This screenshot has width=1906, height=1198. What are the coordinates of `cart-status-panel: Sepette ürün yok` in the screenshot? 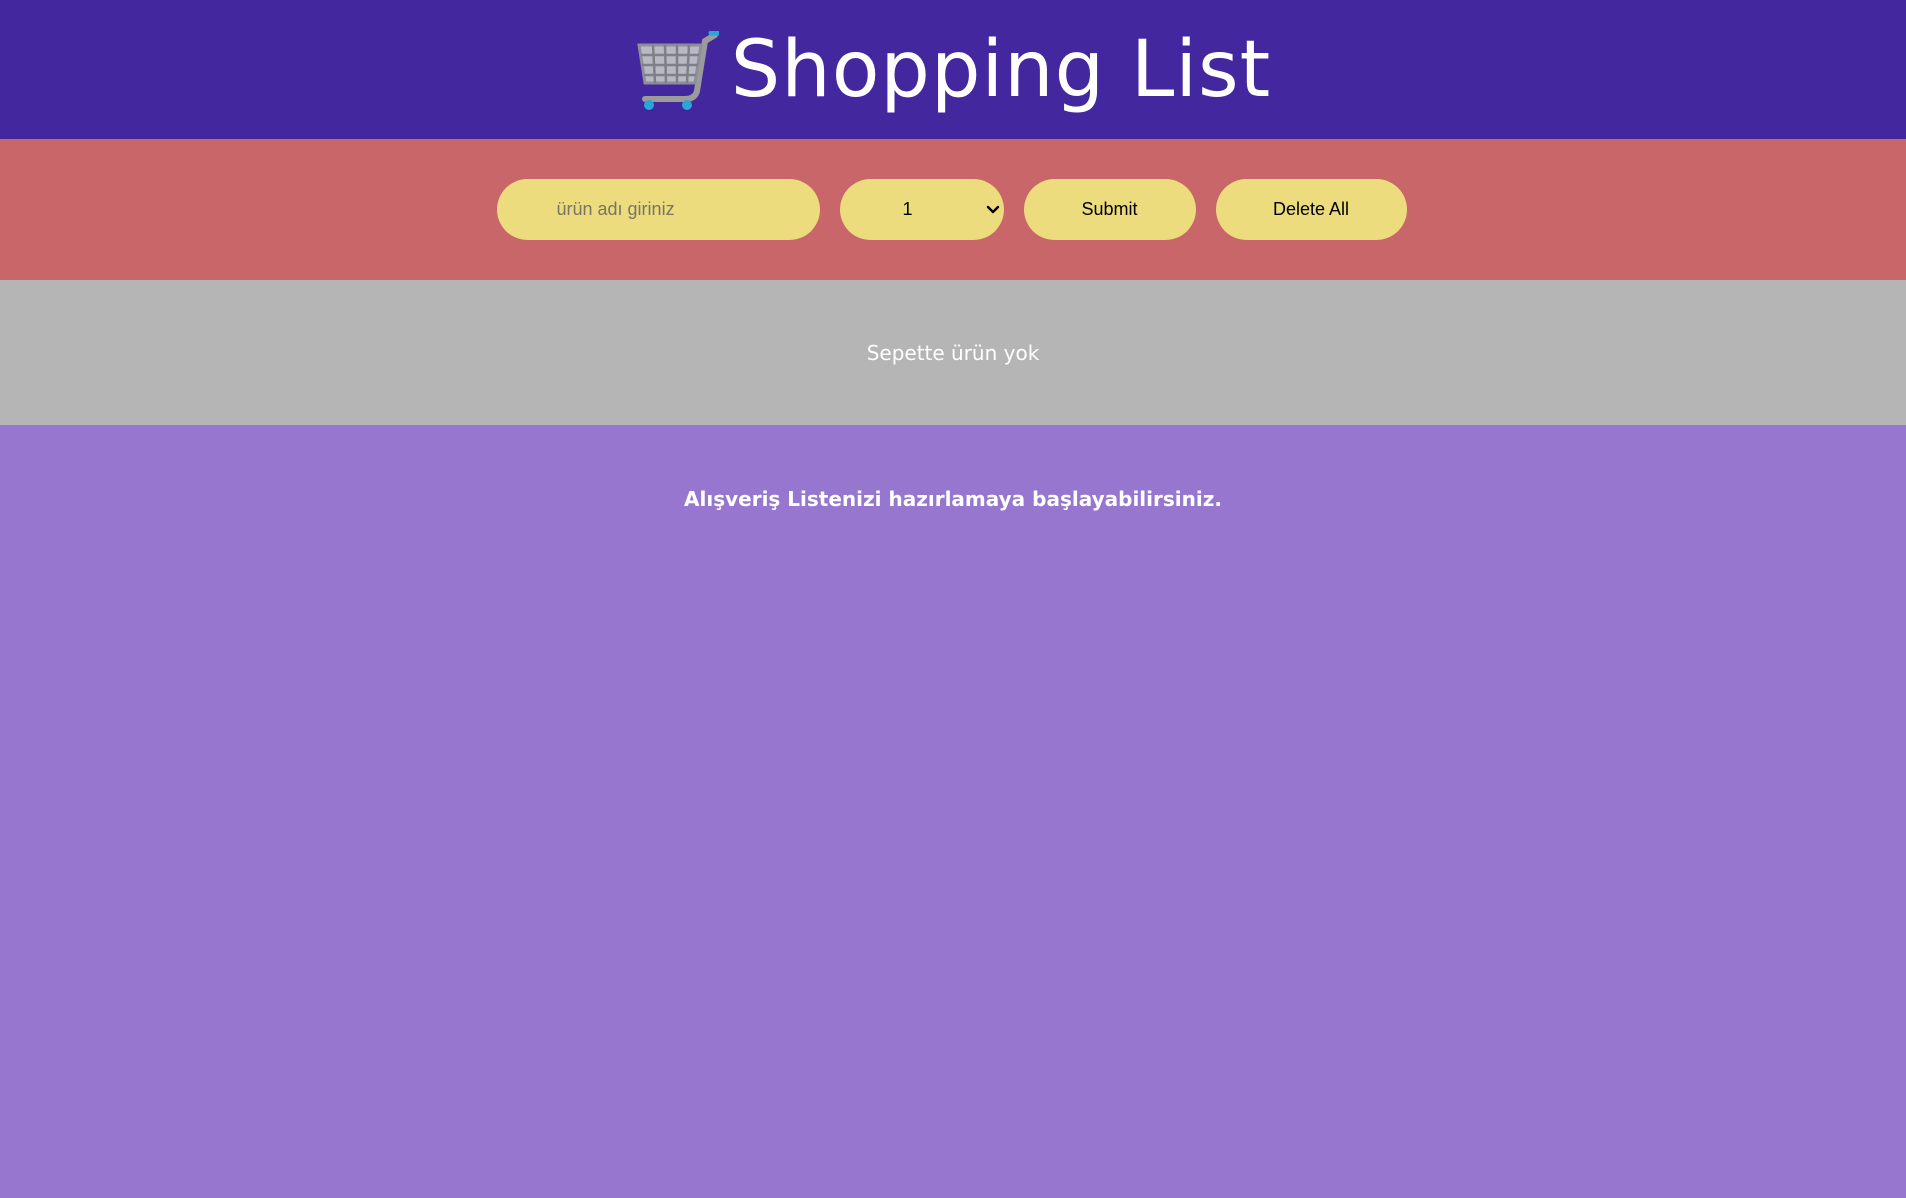 It's located at (953, 352).